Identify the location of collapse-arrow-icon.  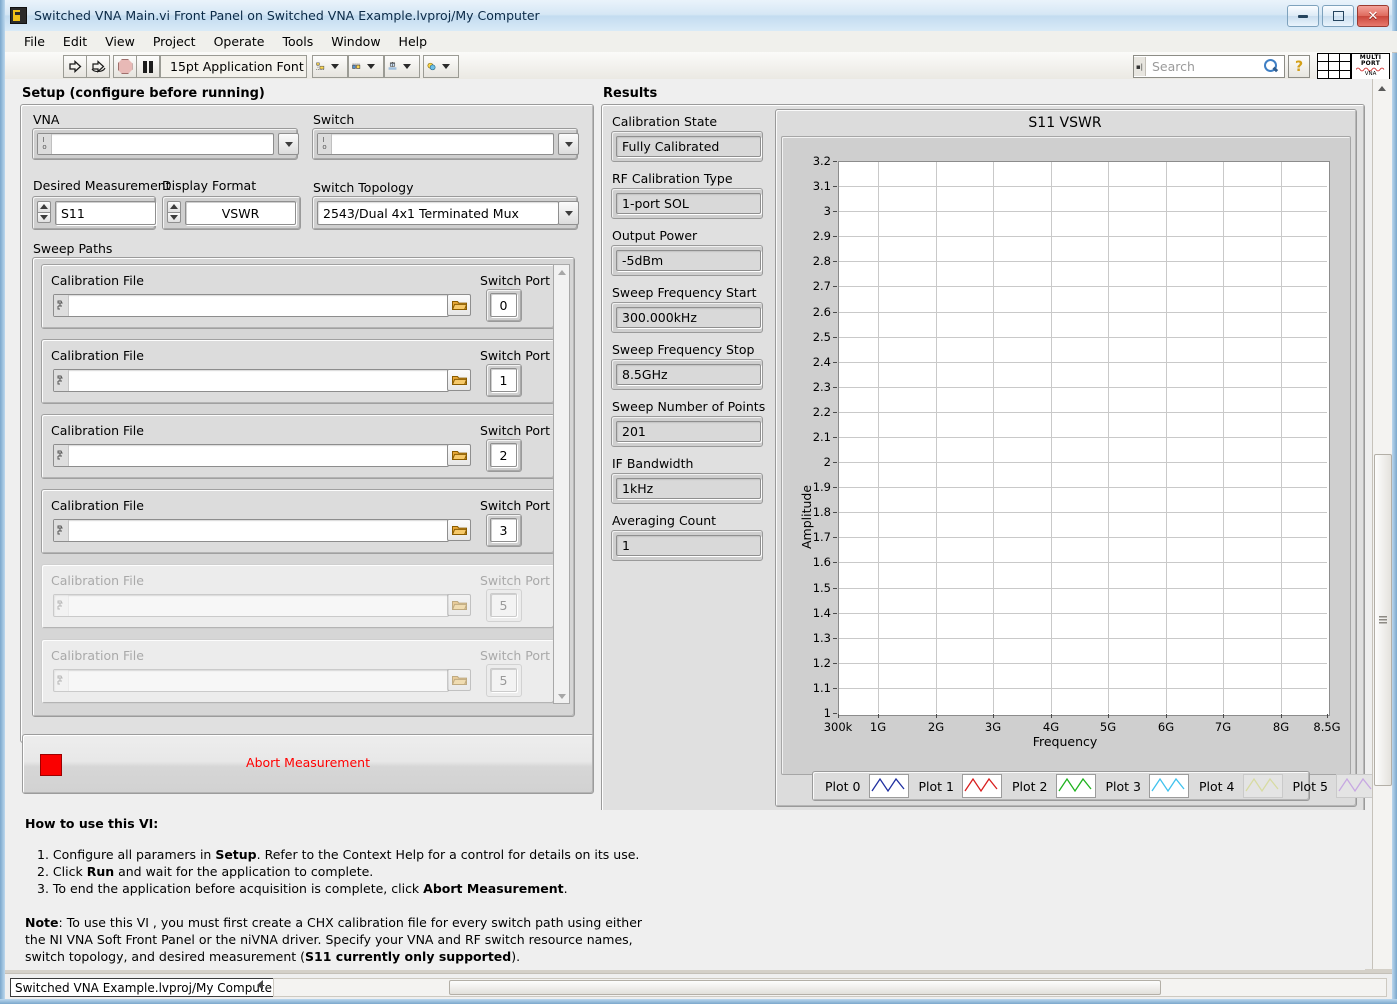
(260, 985).